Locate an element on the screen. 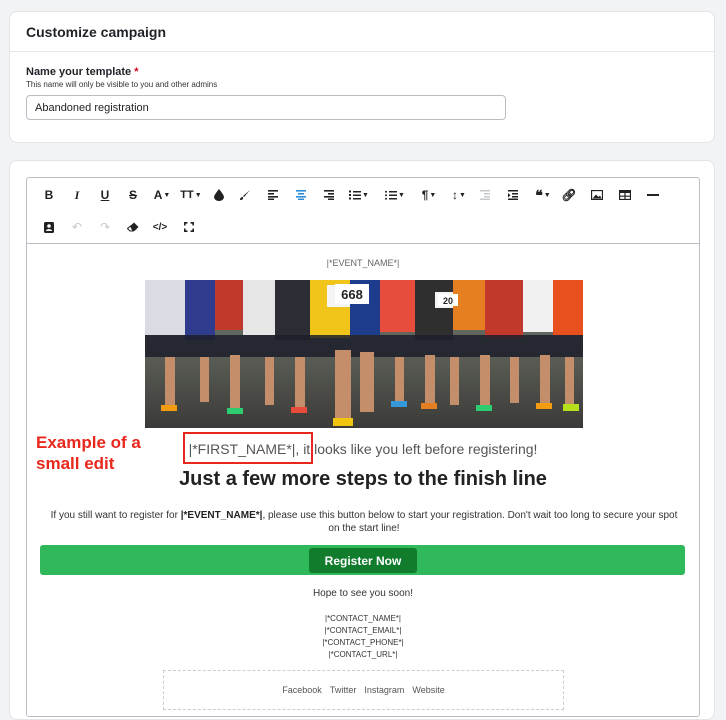  register-now-button: Register Now is located at coordinates (363, 560).